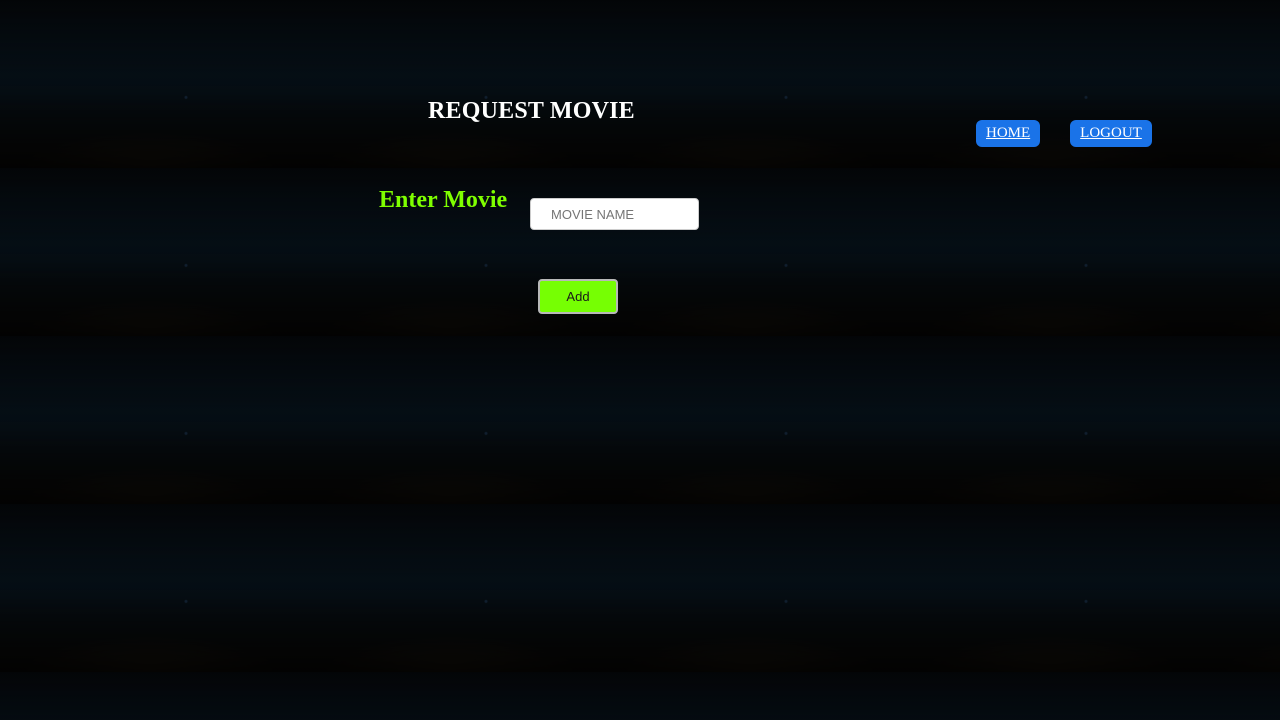 Image resolution: width=1280 pixels, height=720 pixels. Describe the element at coordinates (578, 296) in the screenshot. I see `add-button: Add` at that location.